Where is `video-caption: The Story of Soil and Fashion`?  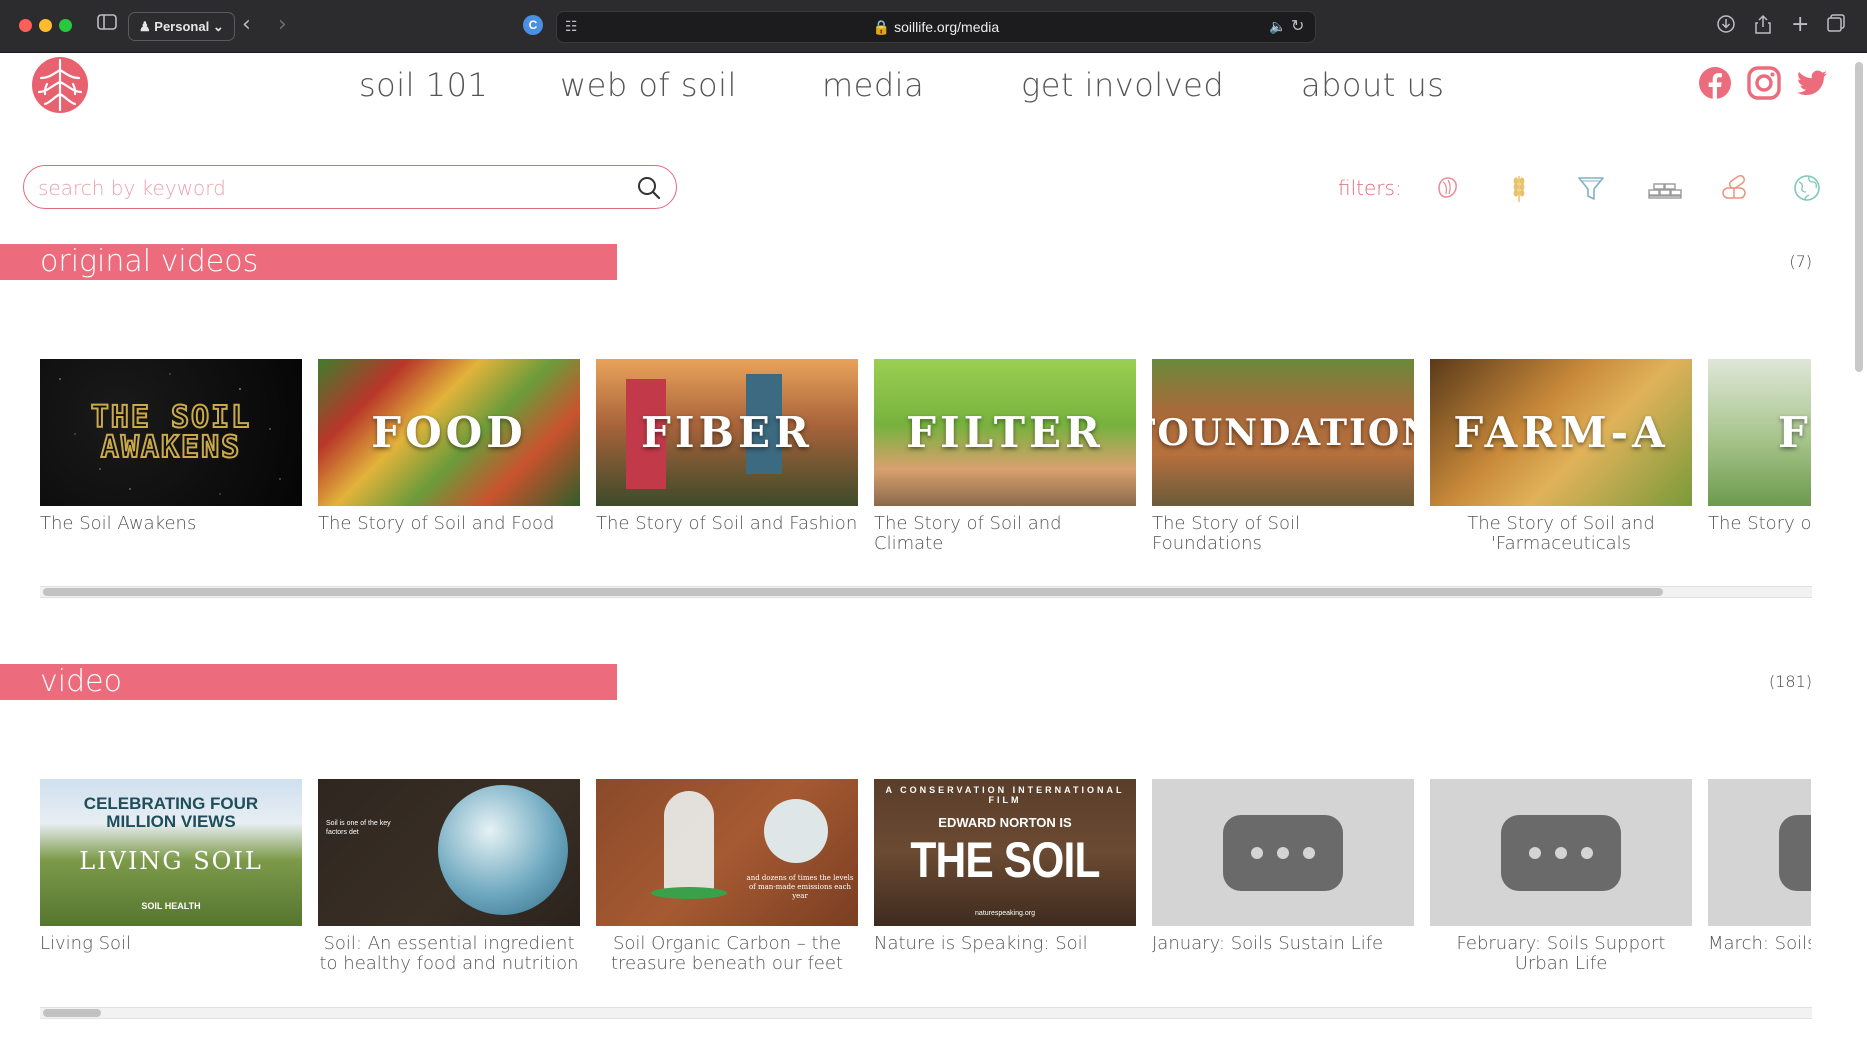
video-caption: The Story of Soil and Fashion is located at coordinates (727, 523).